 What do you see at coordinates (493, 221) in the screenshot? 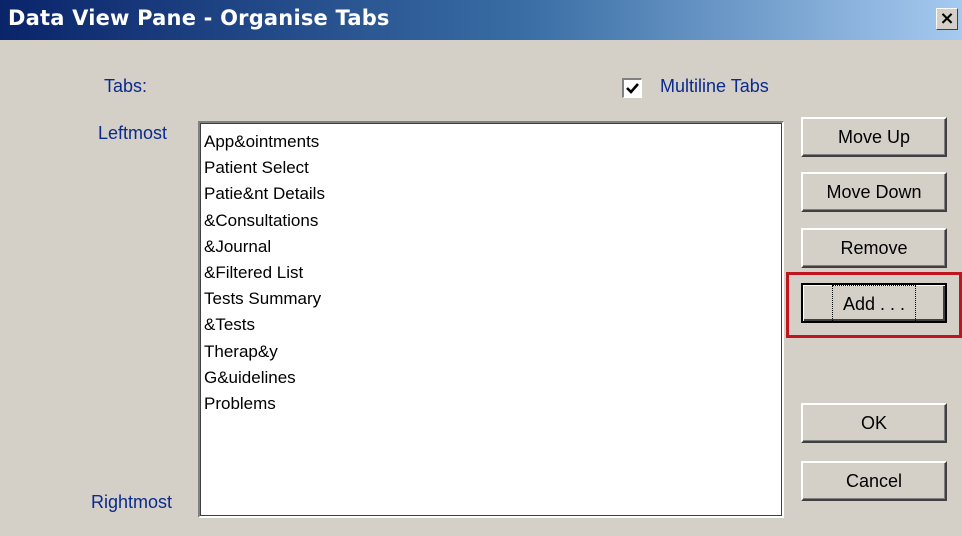
I see `list-item: &Consultations` at bounding box center [493, 221].